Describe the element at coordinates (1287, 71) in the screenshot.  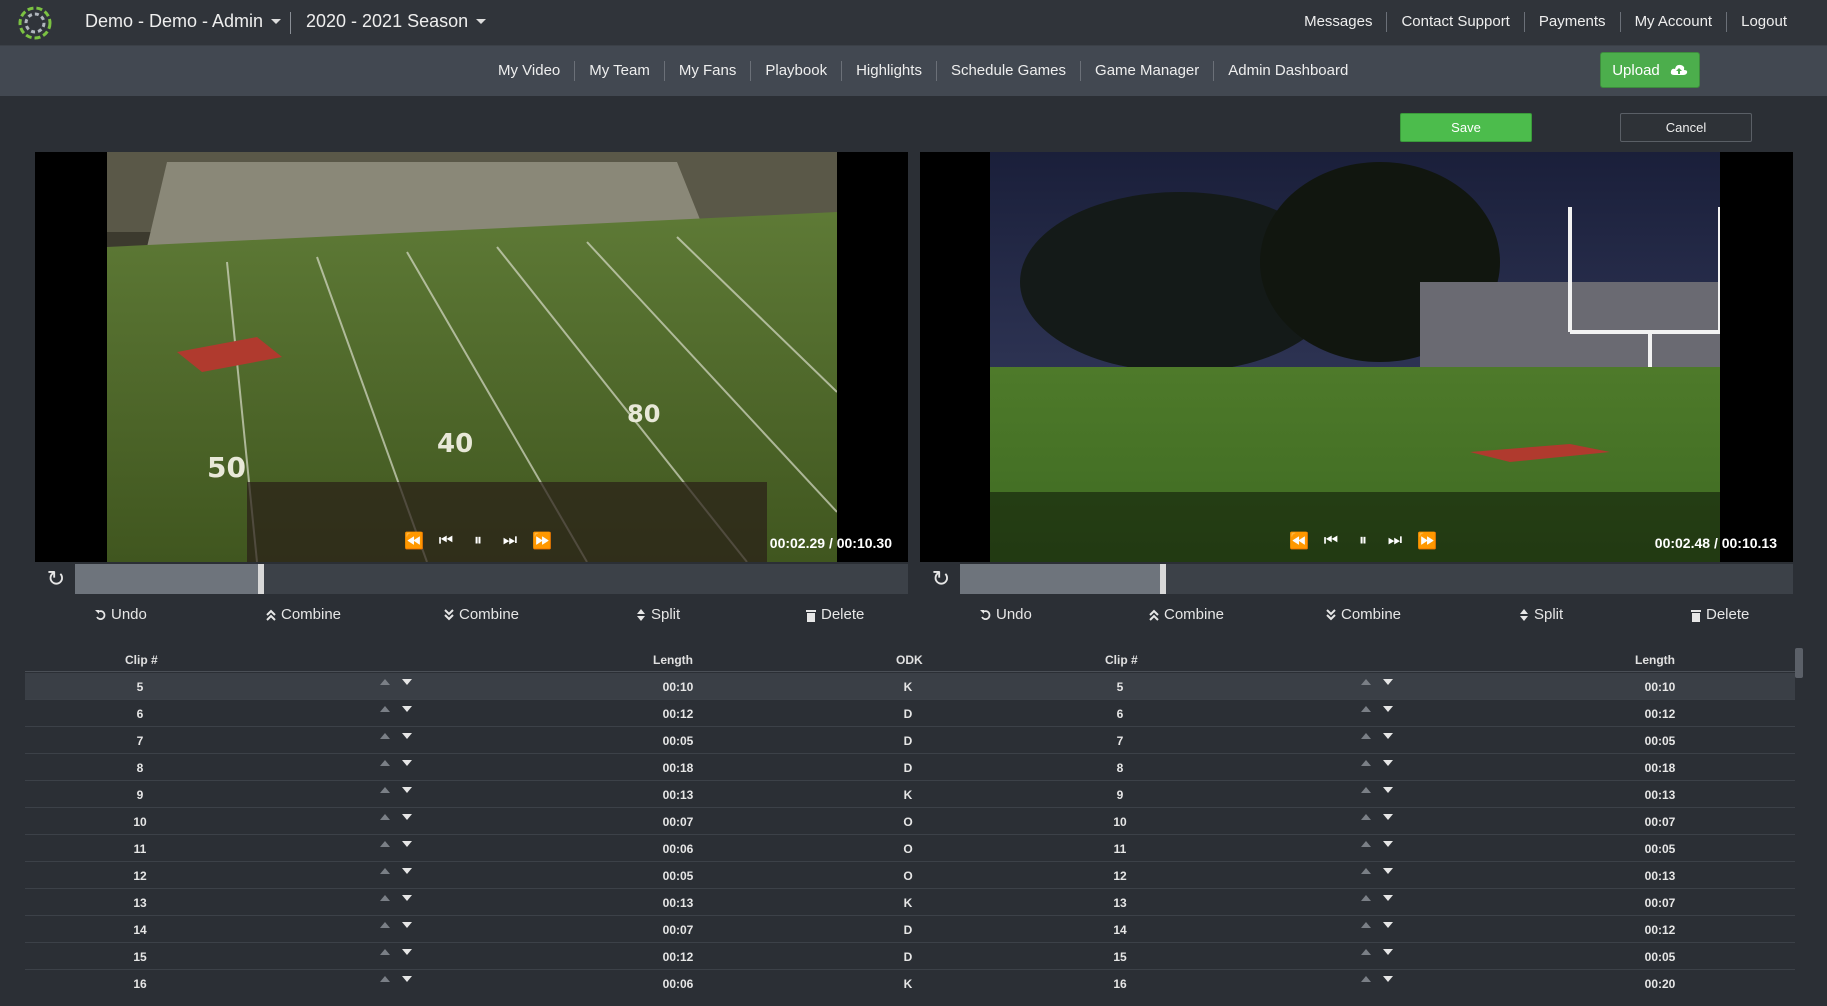
I see `nav-admin-dashboard: Admin Dashboard` at that location.